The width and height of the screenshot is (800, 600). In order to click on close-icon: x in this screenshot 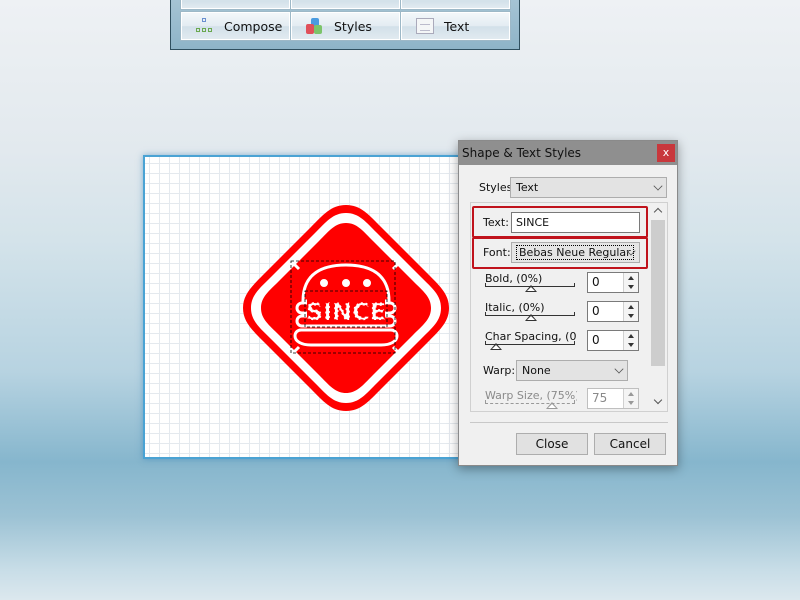, I will do `click(666, 153)`.